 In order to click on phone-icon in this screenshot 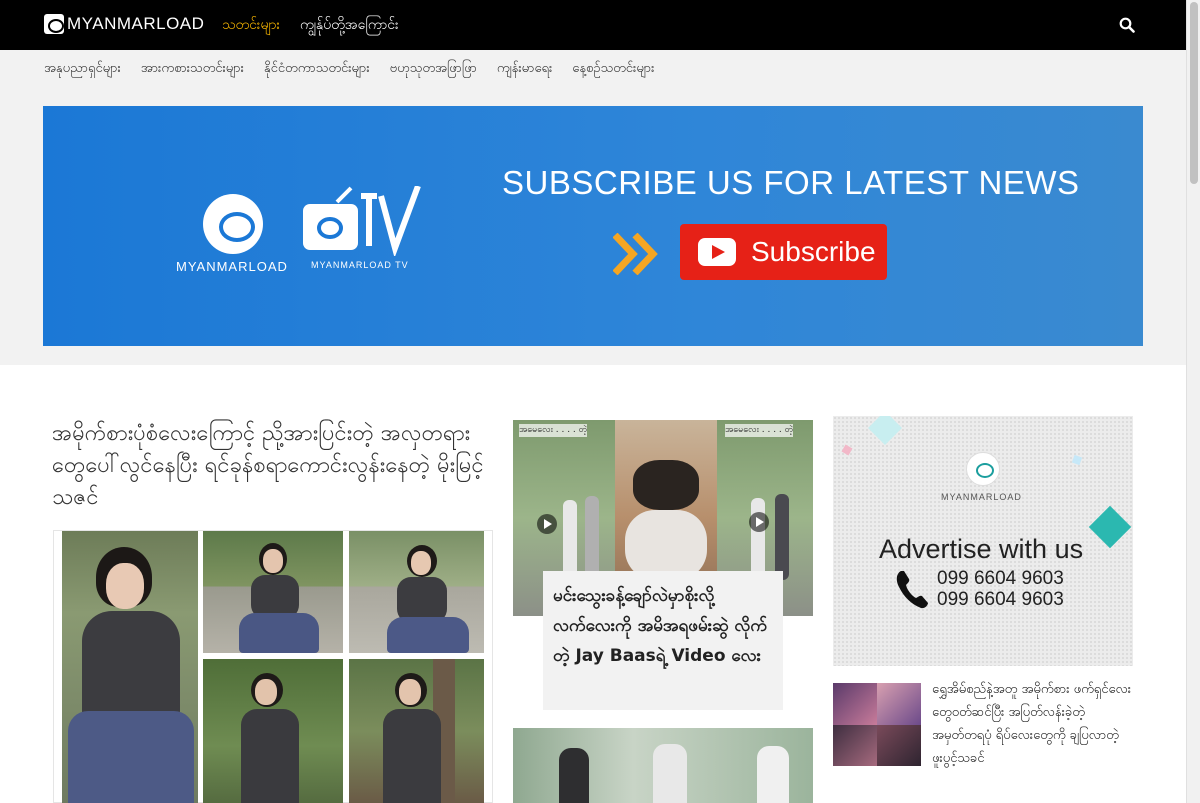, I will do `click(912, 590)`.